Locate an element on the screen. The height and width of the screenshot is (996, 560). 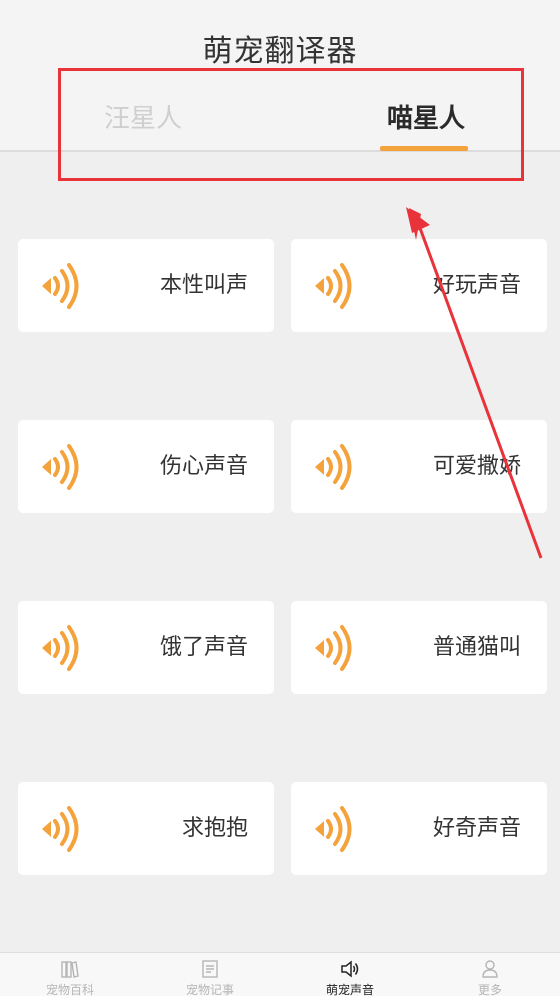
sound-label: 好奇声音 is located at coordinates (476, 828).